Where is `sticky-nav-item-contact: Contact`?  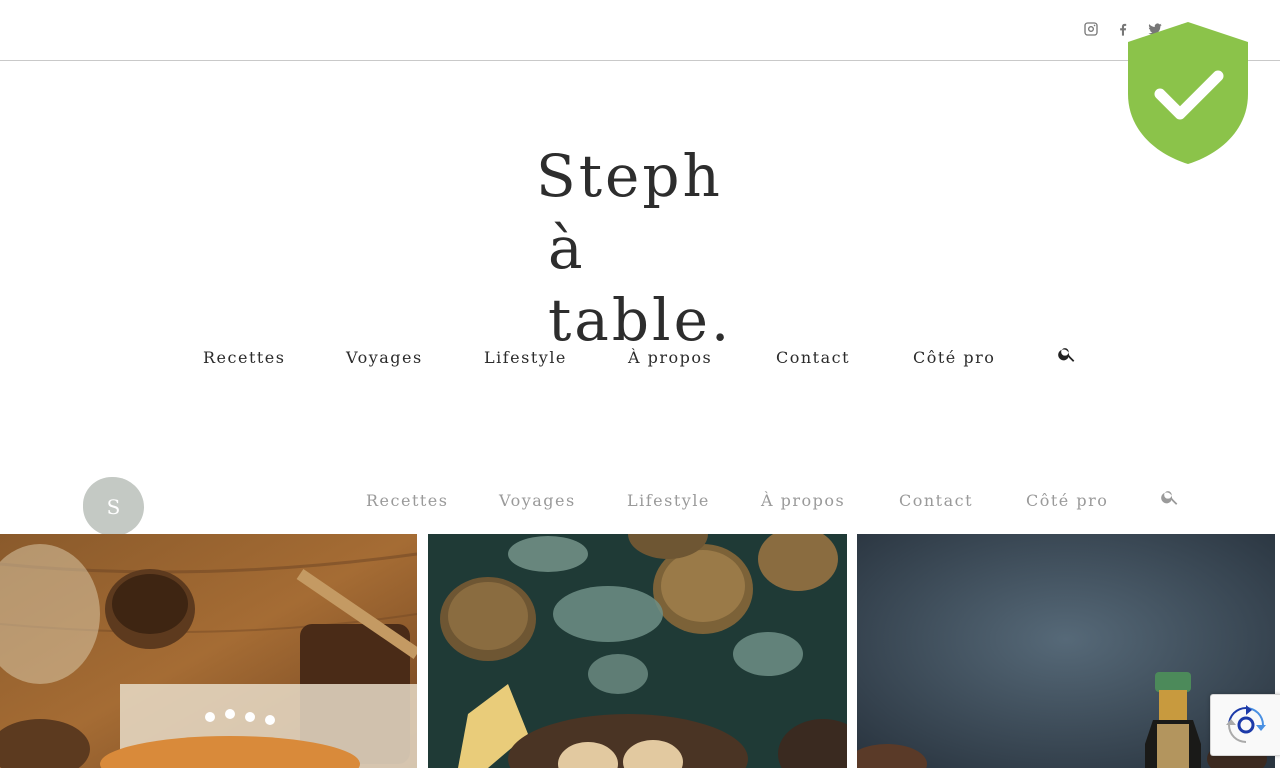 sticky-nav-item-contact: Contact is located at coordinates (936, 500).